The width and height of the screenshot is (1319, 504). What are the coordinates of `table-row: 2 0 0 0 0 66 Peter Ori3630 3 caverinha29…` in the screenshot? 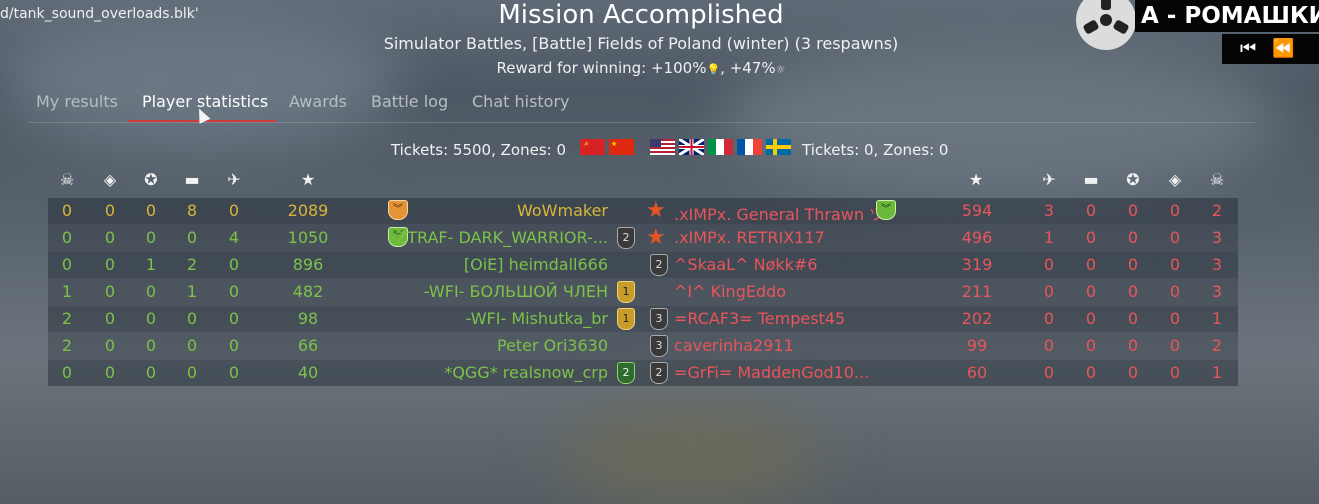 It's located at (643, 346).